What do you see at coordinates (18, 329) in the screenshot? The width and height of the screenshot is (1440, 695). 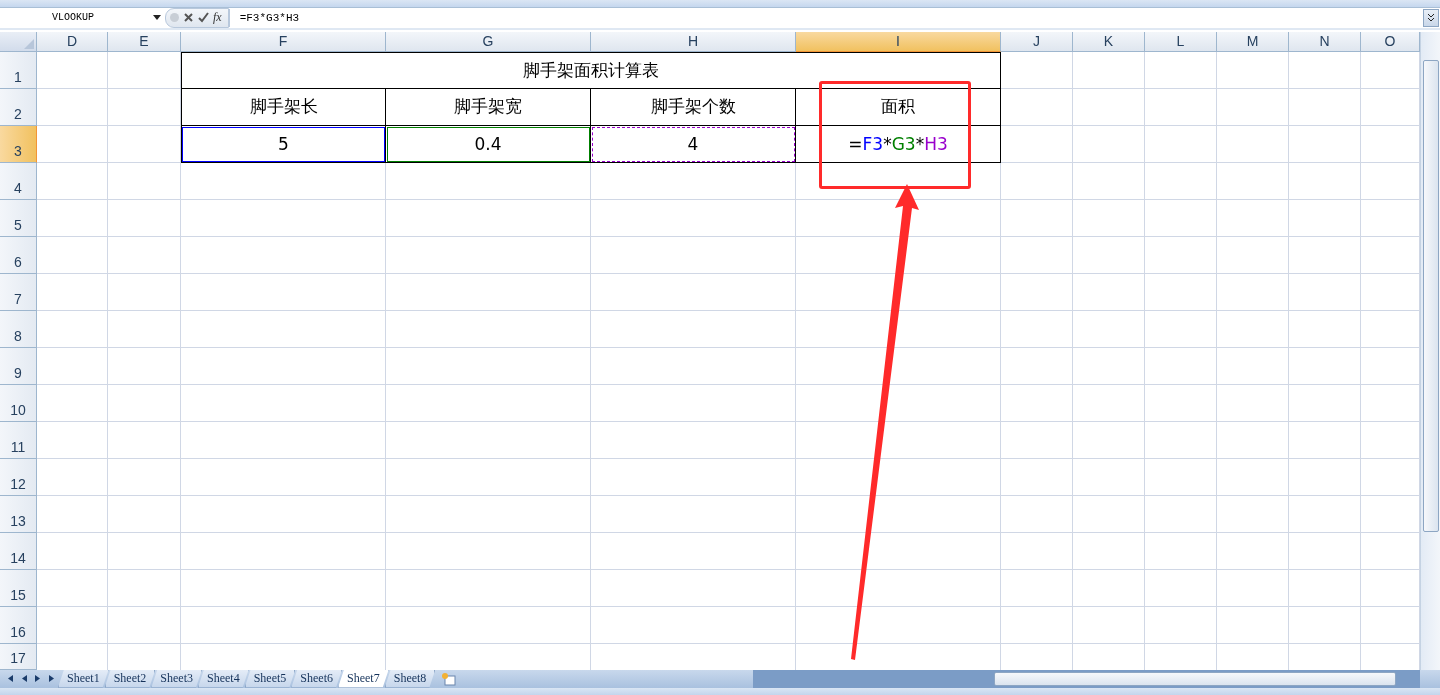 I see `row-header: 8` at bounding box center [18, 329].